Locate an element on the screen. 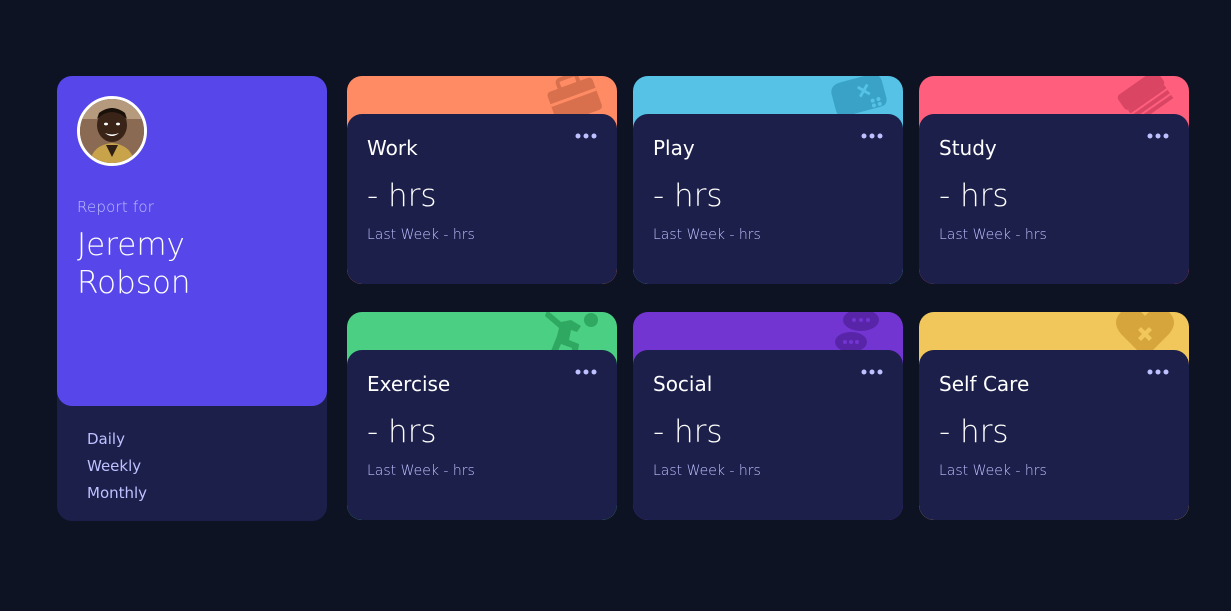 The height and width of the screenshot is (611, 1231). activity-card-social: Social - hrs Last Week - hrs is located at coordinates (768, 416).